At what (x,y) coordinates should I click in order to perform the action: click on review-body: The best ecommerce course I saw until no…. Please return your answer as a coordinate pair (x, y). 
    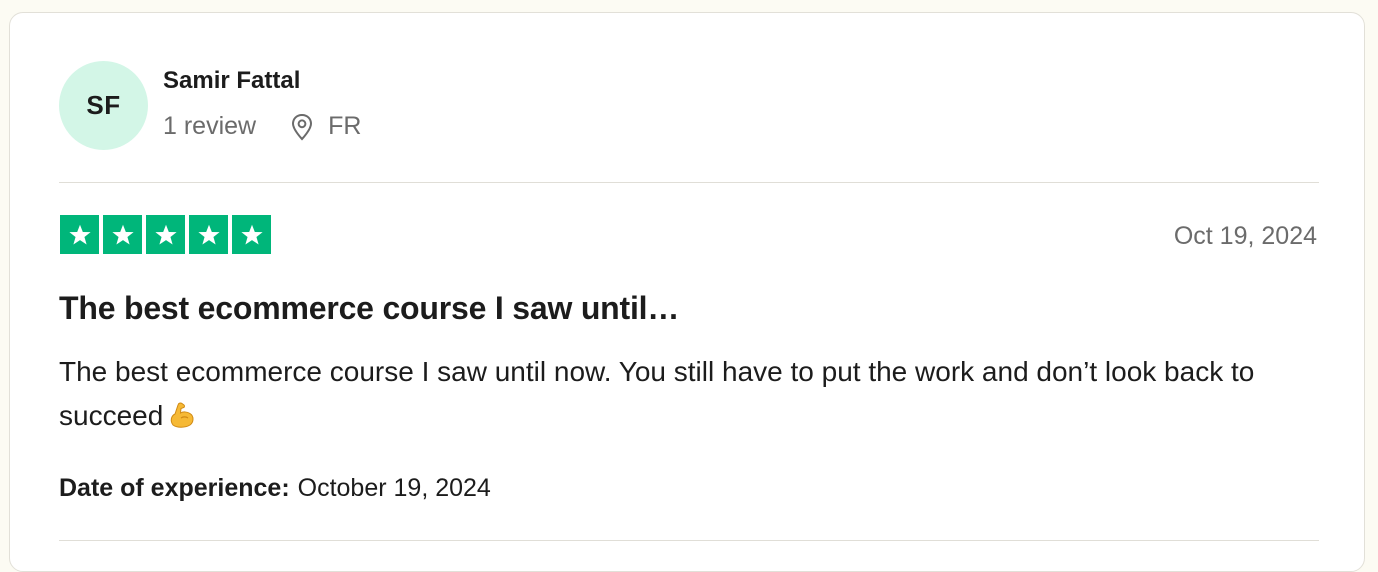
    Looking at the image, I should click on (689, 394).